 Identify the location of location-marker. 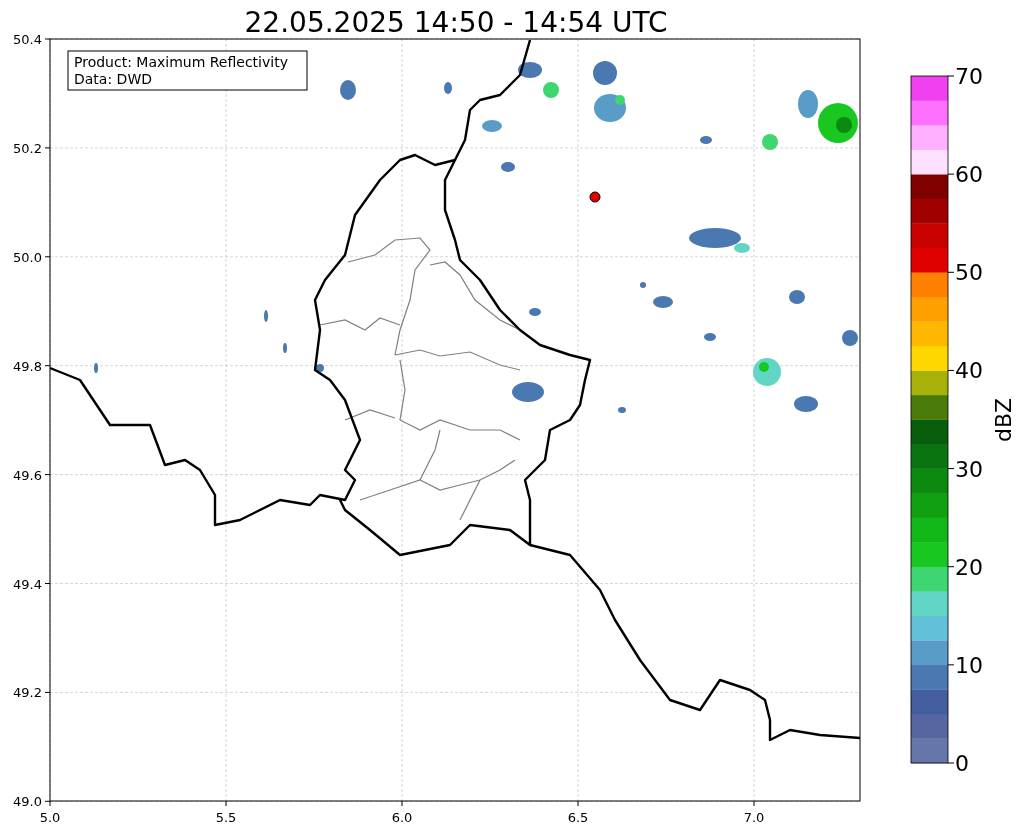
(595, 197).